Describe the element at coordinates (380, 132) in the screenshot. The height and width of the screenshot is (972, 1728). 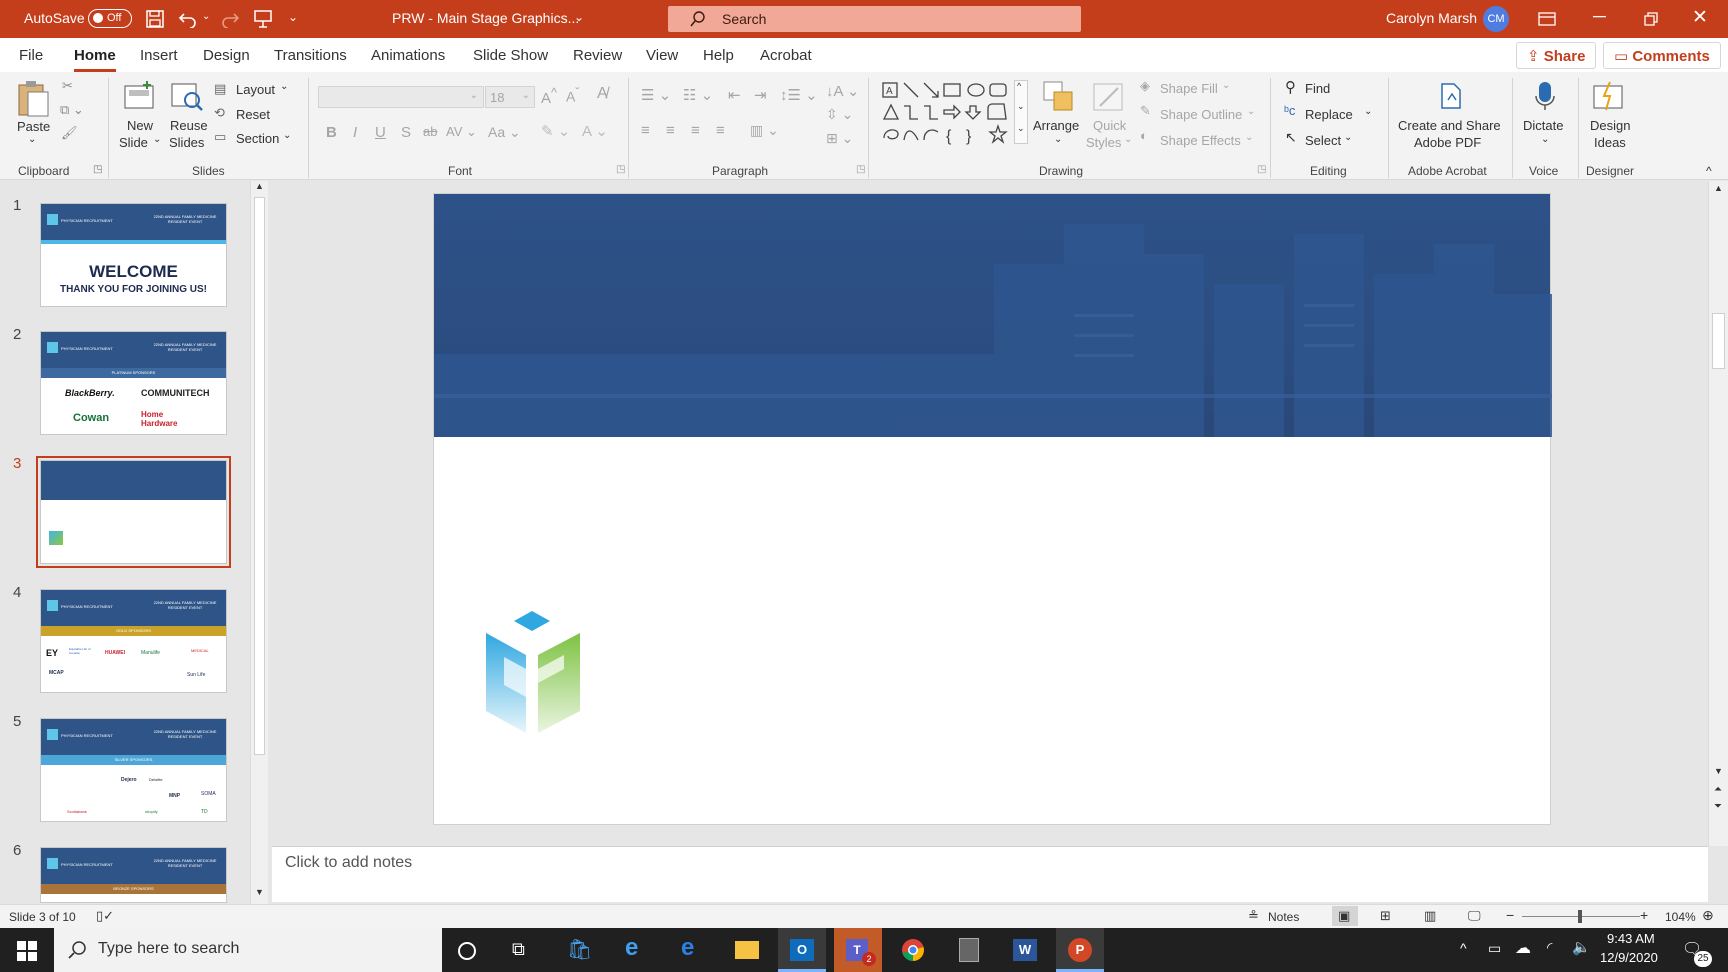
I see `underline-icon: U` at that location.